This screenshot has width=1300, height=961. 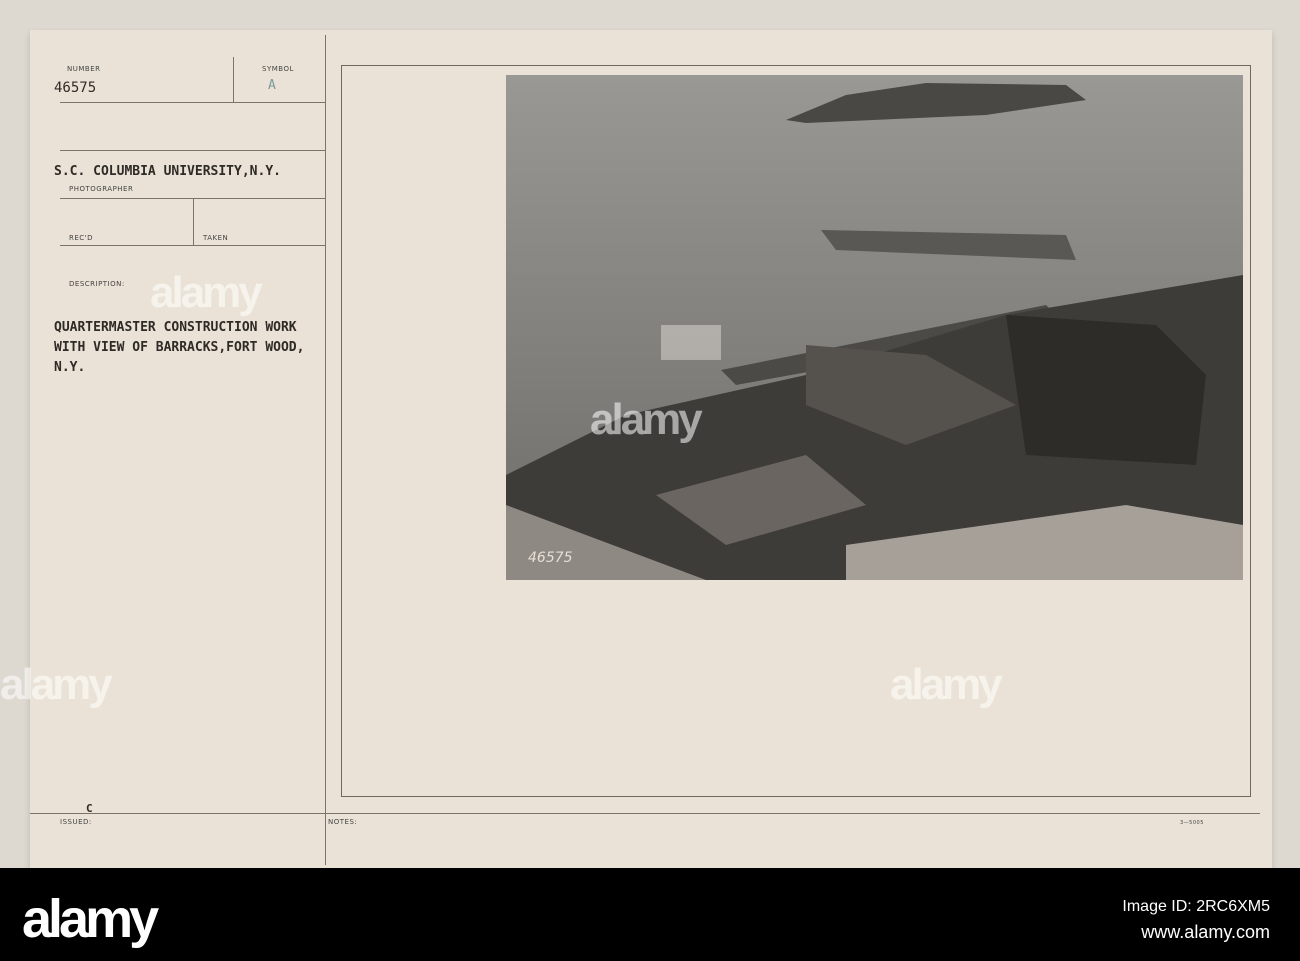 What do you see at coordinates (343, 822) in the screenshot?
I see `notes-label: NOTES:` at bounding box center [343, 822].